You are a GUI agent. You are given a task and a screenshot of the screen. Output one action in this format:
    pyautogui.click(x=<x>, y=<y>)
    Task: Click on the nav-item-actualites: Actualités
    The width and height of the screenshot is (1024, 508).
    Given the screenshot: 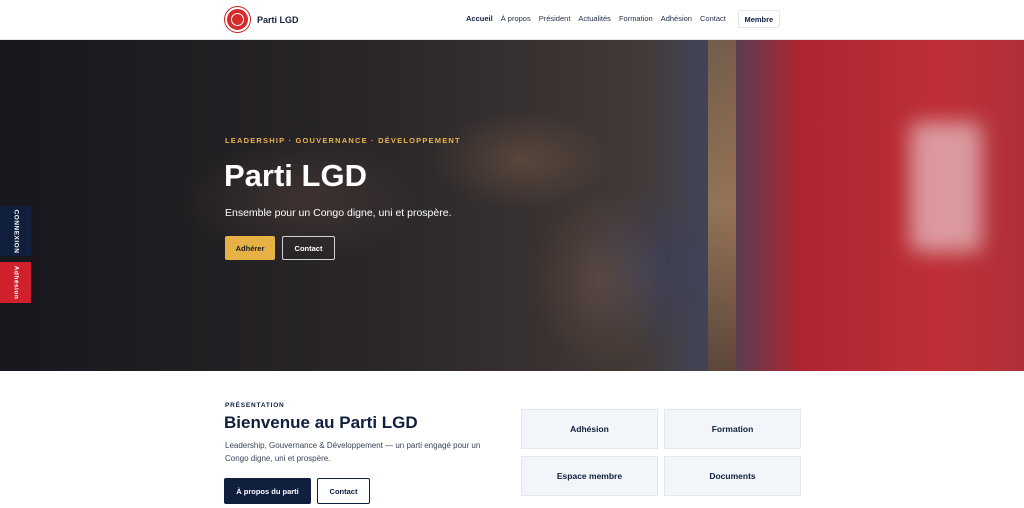 What is the action you would take?
    pyautogui.click(x=594, y=19)
    